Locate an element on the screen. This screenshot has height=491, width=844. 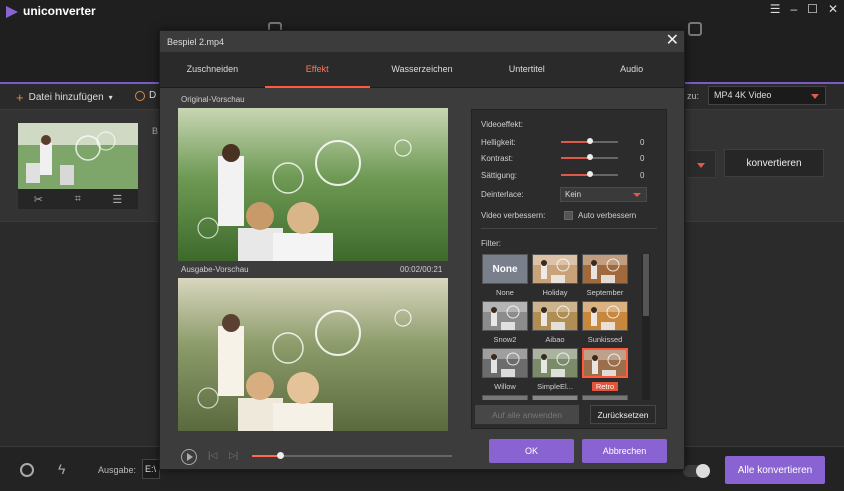
filter-item-aibao: Aibao is located at coordinates (555, 322).